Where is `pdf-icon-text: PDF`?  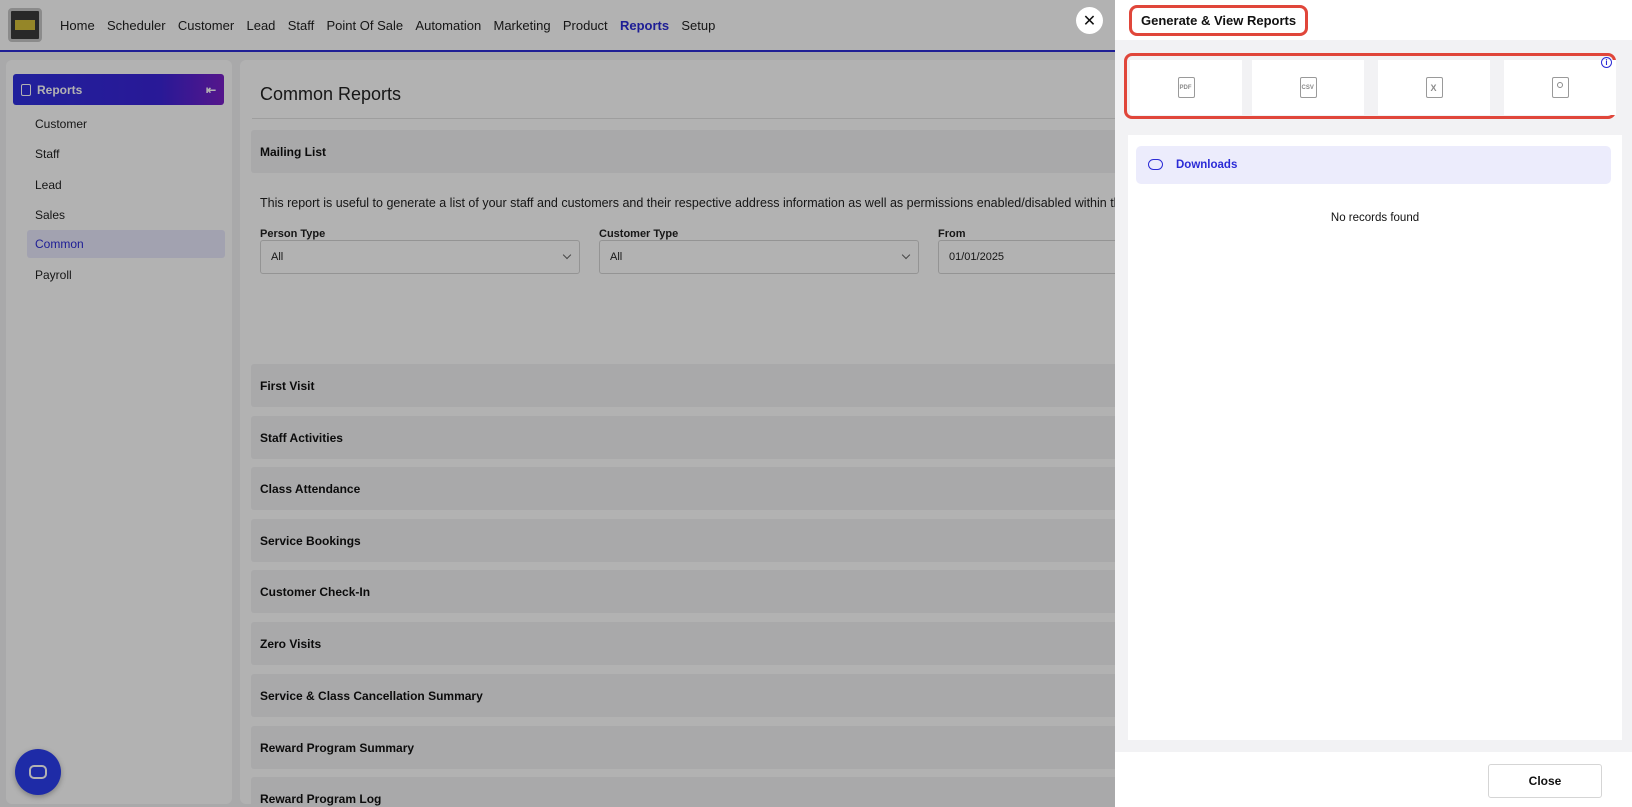
pdf-icon-text: PDF is located at coordinates (1185, 88).